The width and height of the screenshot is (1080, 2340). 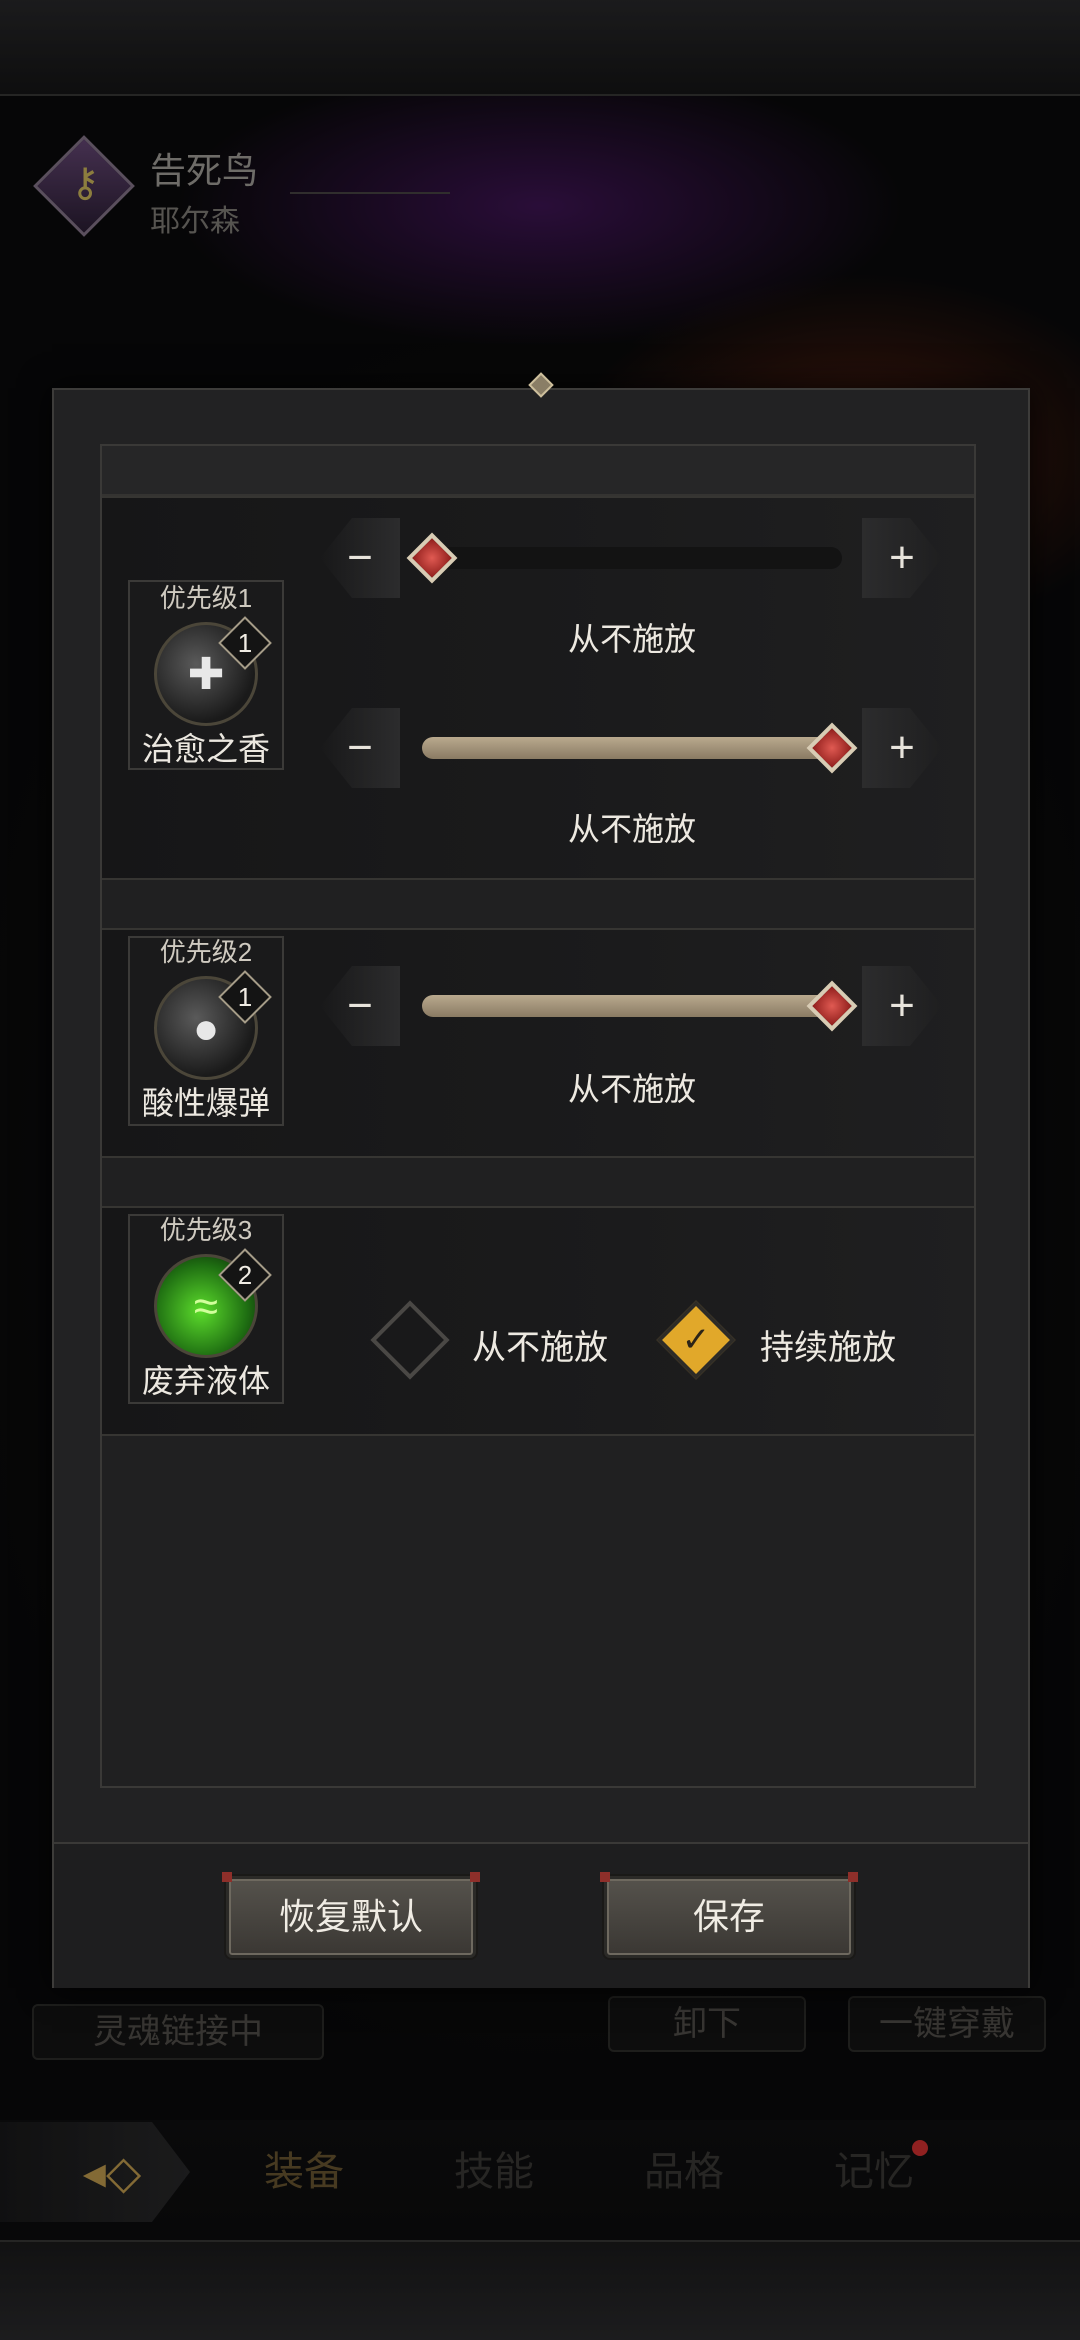 What do you see at coordinates (540, 1344) in the screenshot?
I see `option-never-cast-label: 从不施放` at bounding box center [540, 1344].